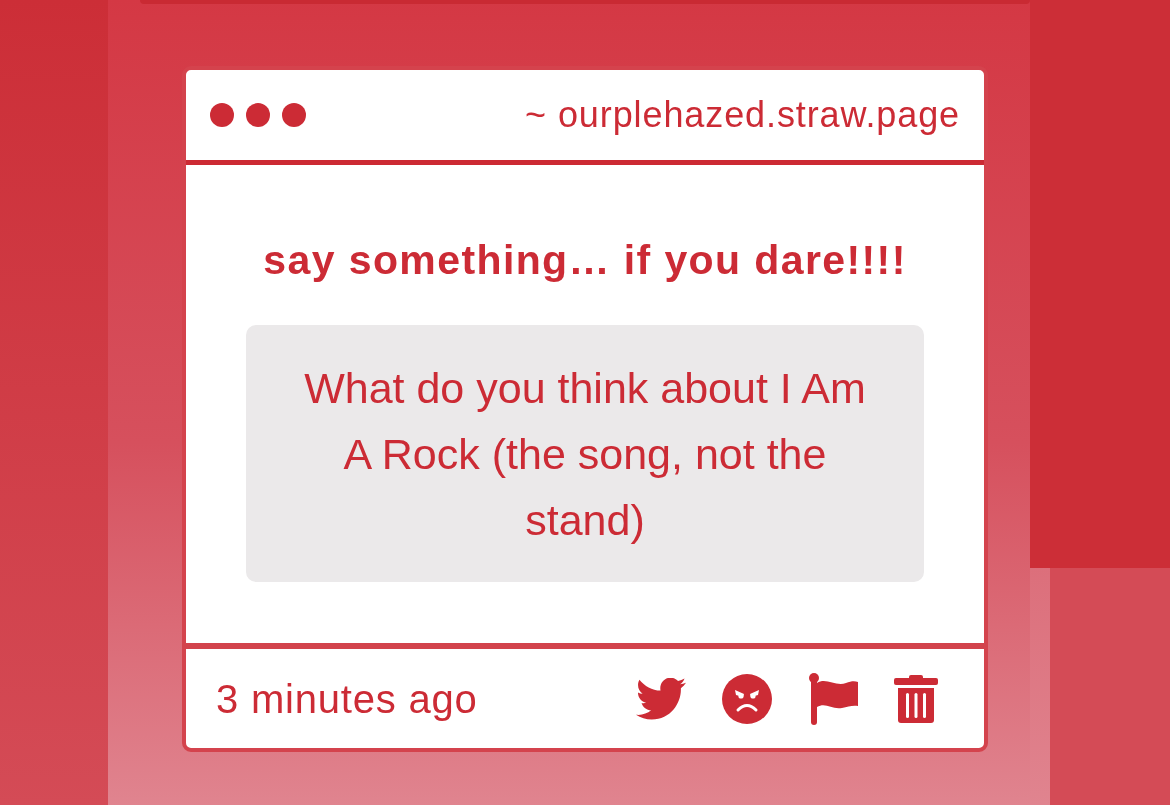 This screenshot has height=805, width=1170. I want to click on flag-icon, so click(833, 698).